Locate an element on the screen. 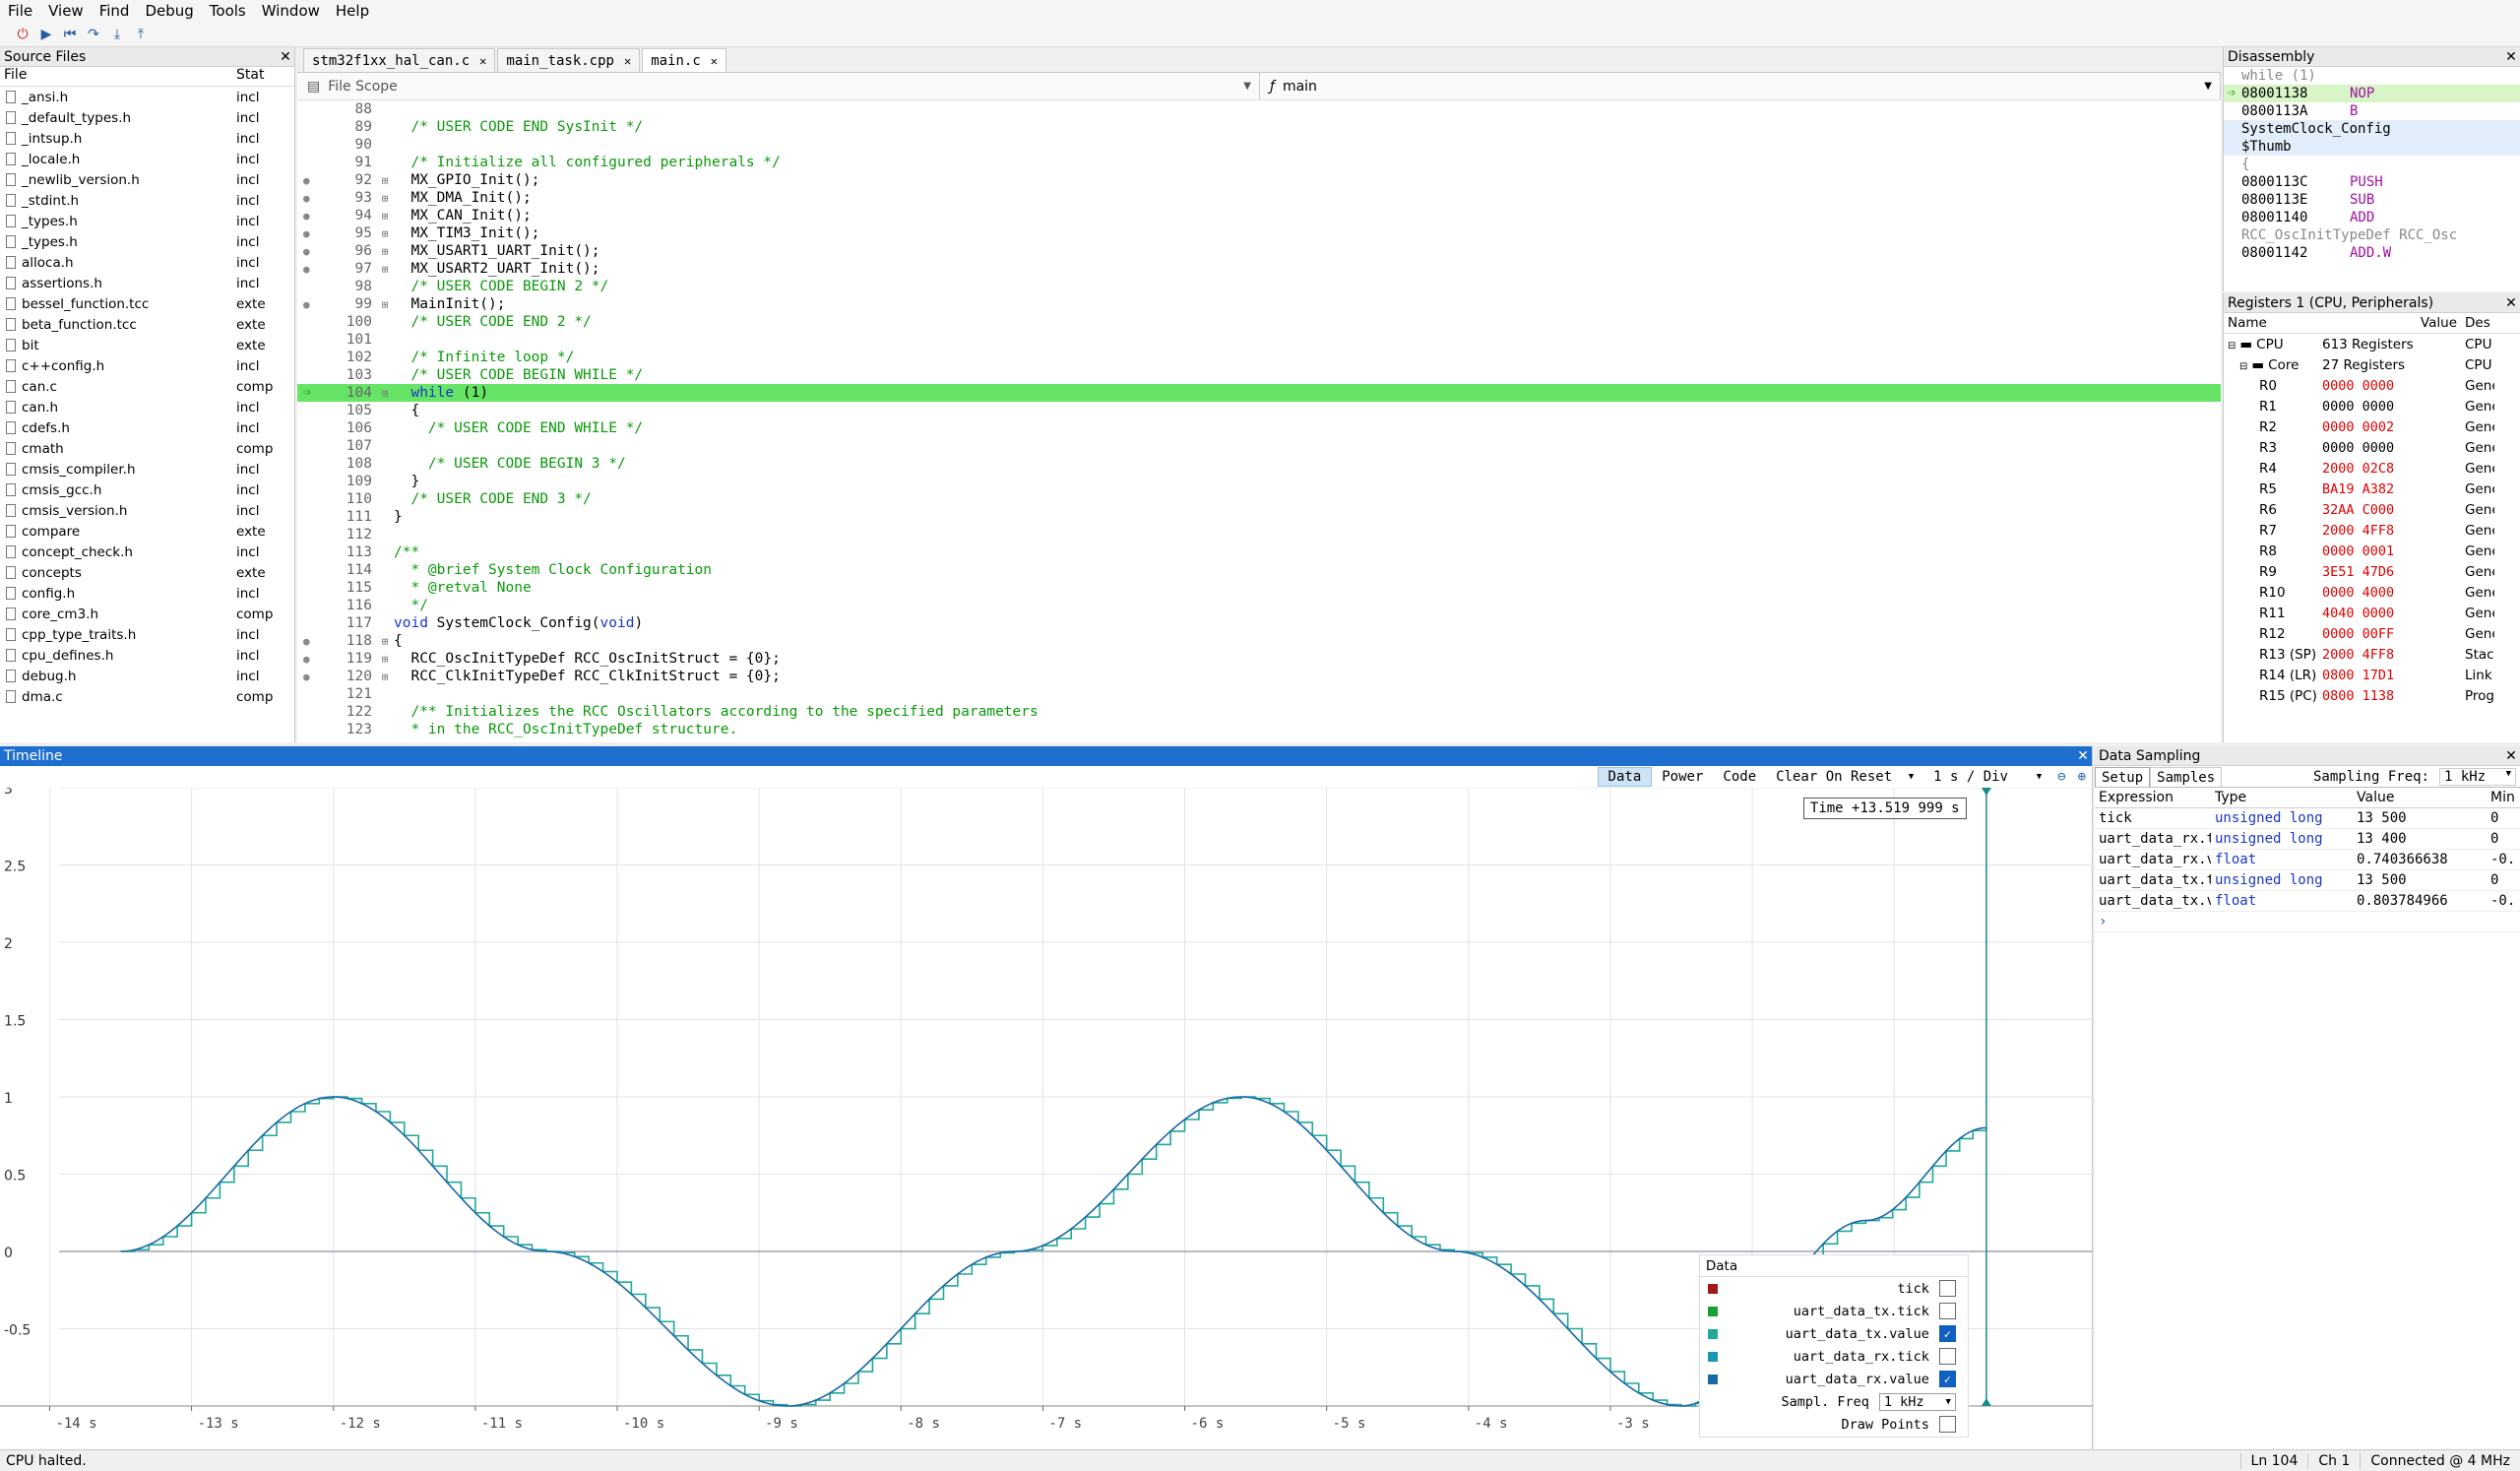 The height and width of the screenshot is (1471, 2520). list-item: cpu_defines.h incl is located at coordinates (147, 655).